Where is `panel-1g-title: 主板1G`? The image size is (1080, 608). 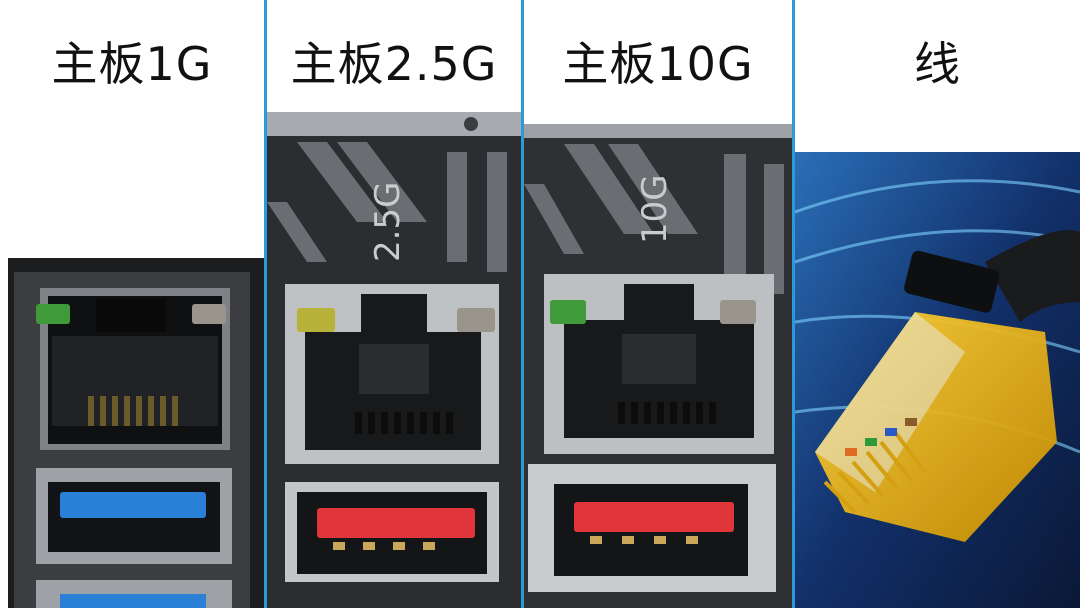 panel-1g-title: 主板1G is located at coordinates (132, 64).